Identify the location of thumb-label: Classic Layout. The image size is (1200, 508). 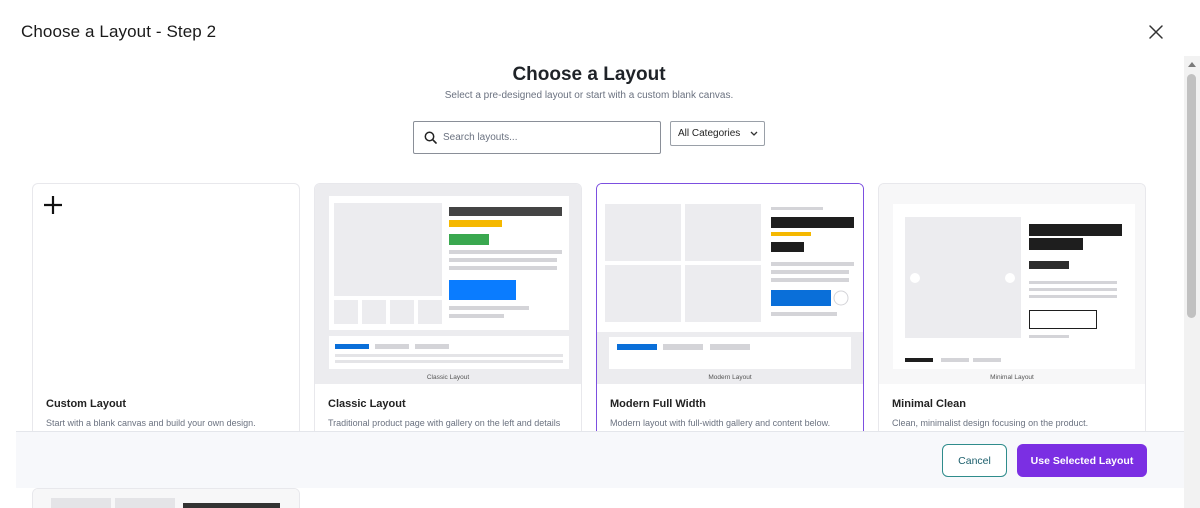
(448, 377).